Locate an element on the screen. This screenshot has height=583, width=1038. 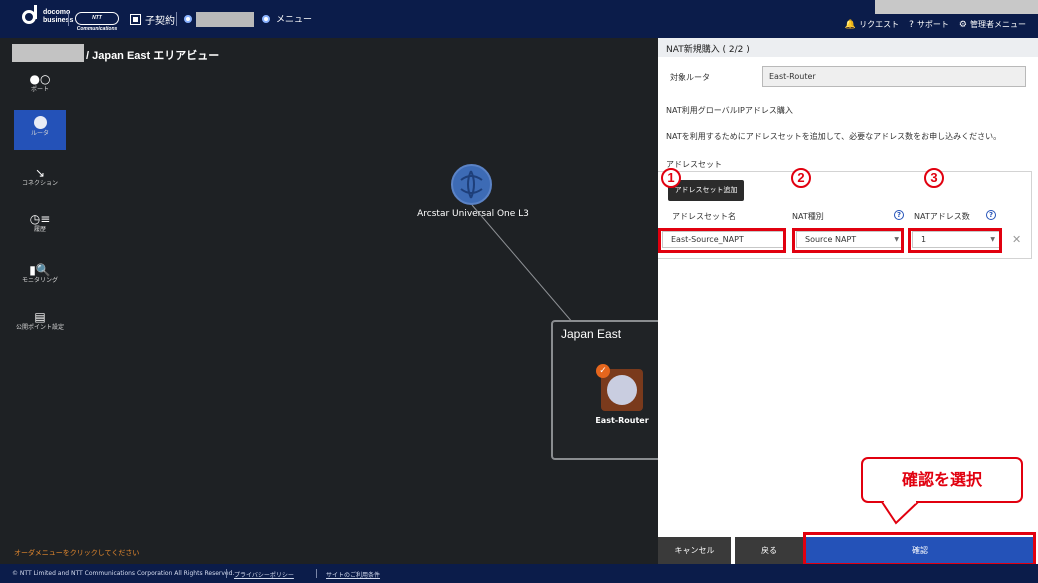
global-network-node is located at coordinates (471, 184).